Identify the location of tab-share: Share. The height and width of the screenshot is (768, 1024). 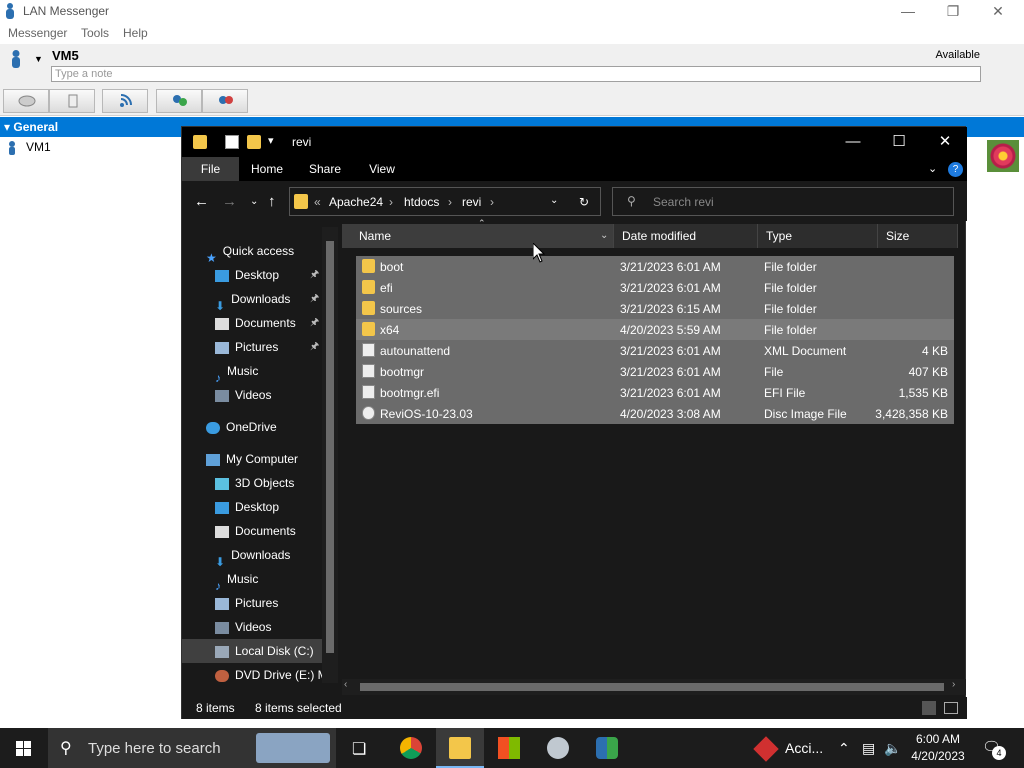
(325, 169).